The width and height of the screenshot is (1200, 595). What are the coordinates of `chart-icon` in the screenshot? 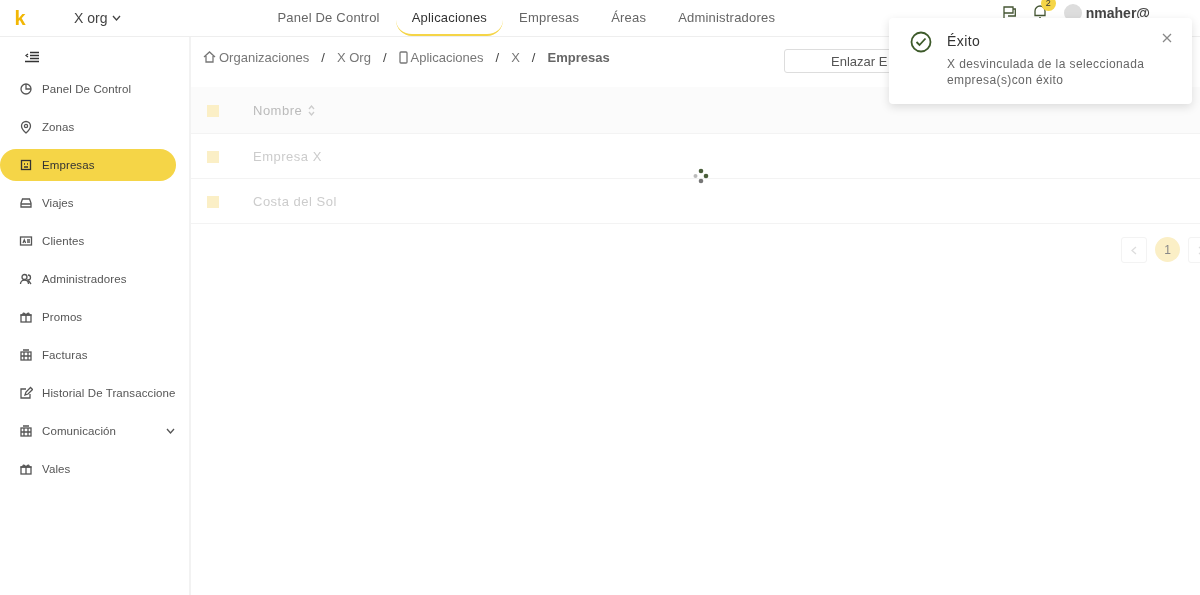 It's located at (26, 89).